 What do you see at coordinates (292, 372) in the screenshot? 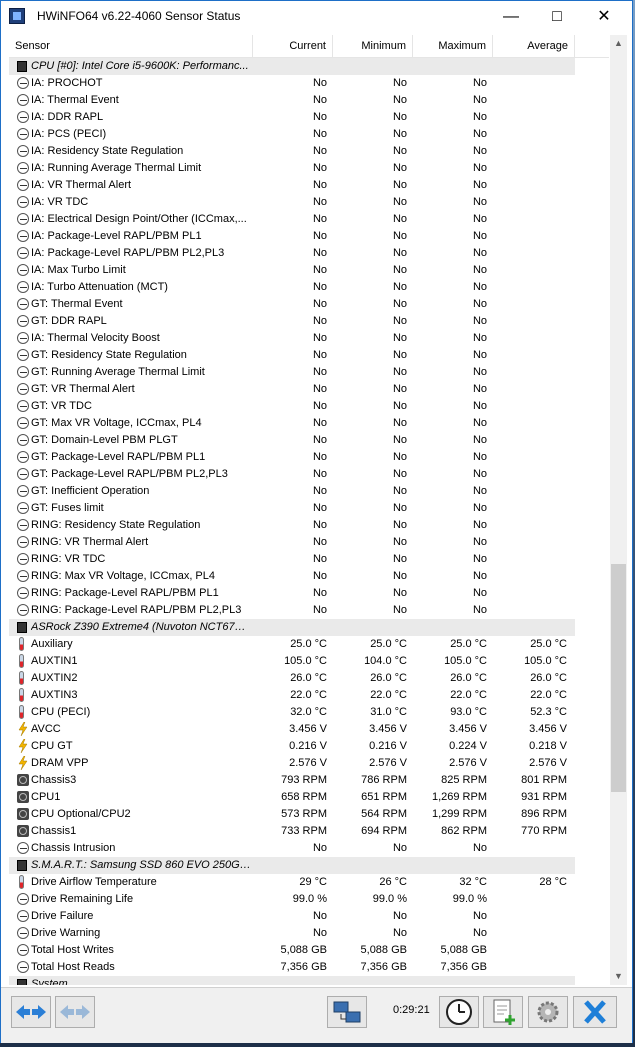
I see `table-row: GT: Running Average Thermal Limit No No No` at bounding box center [292, 372].